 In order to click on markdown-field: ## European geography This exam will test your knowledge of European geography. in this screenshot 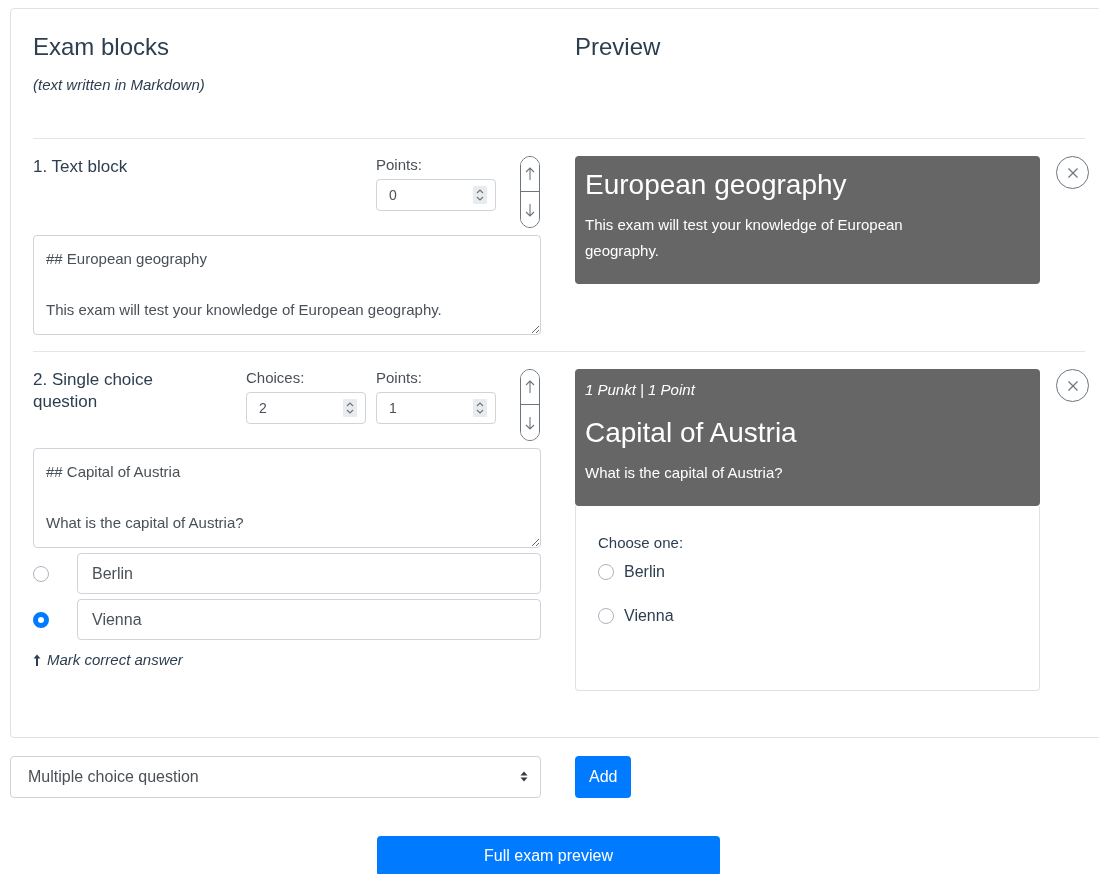, I will do `click(287, 285)`.